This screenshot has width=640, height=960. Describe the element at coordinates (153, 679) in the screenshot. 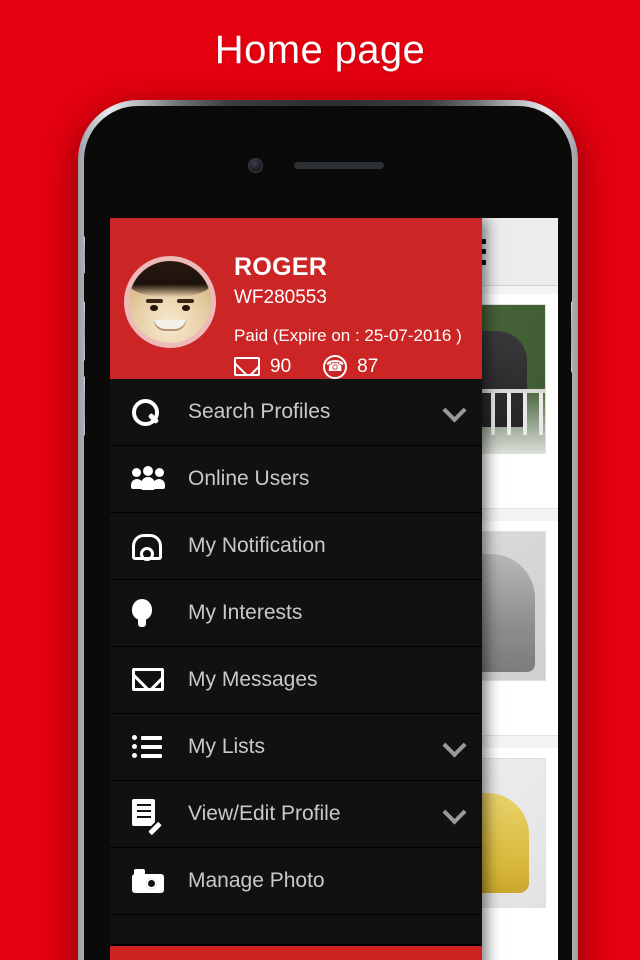

I see `envelope-icon` at that location.